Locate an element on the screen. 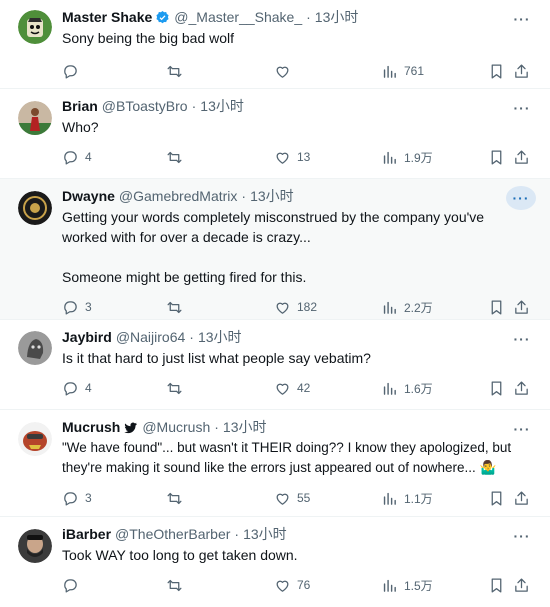 Image resolution: width=550 pixels, height=607 pixels. display-name: Dwayne is located at coordinates (88, 196).